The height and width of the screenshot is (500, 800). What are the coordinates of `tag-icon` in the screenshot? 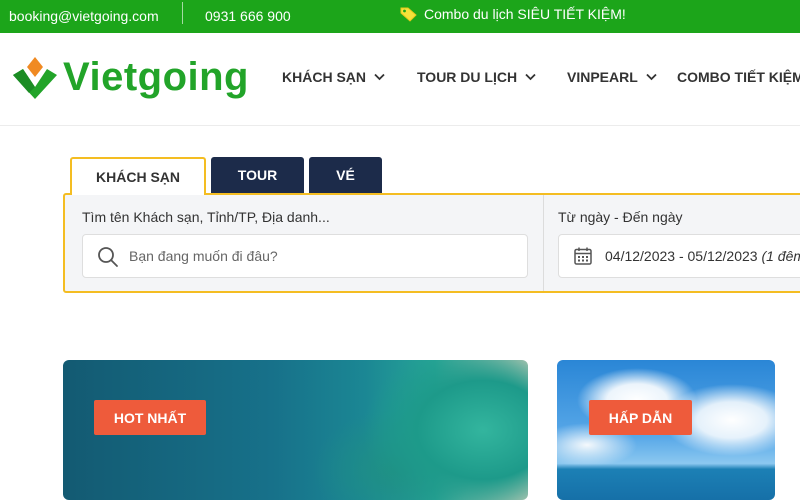 It's located at (408, 14).